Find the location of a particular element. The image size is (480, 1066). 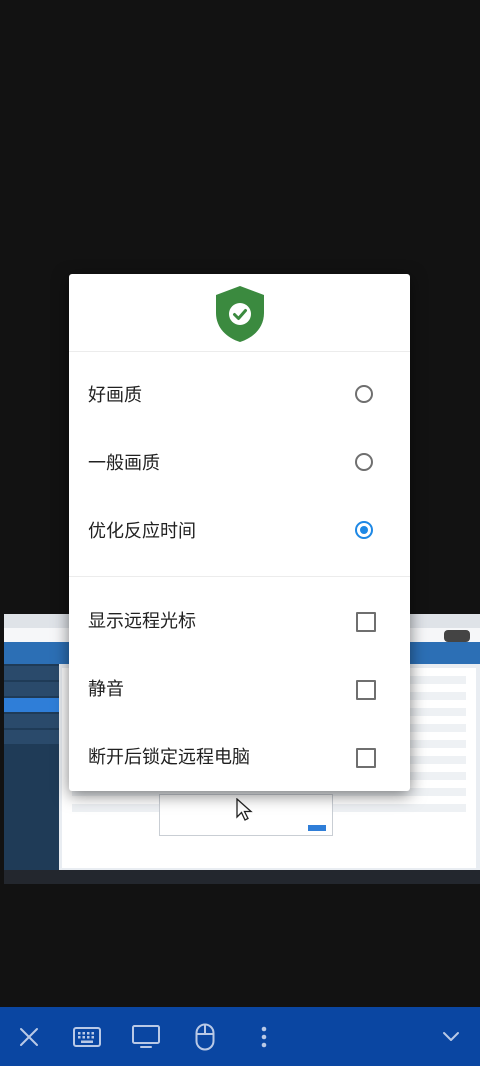

mouse-icon is located at coordinates (205, 1036).